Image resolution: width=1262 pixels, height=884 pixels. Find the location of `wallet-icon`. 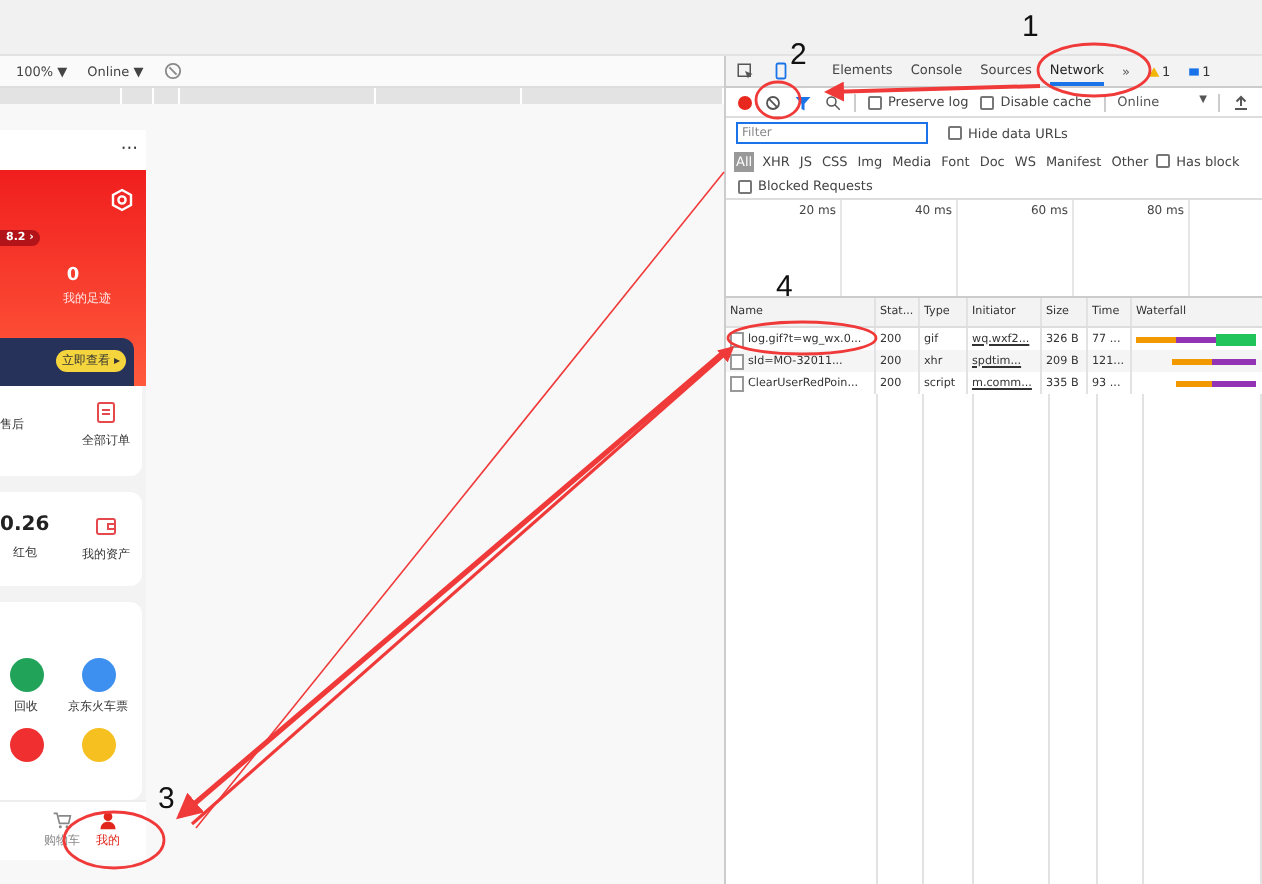

wallet-icon is located at coordinates (106, 525).